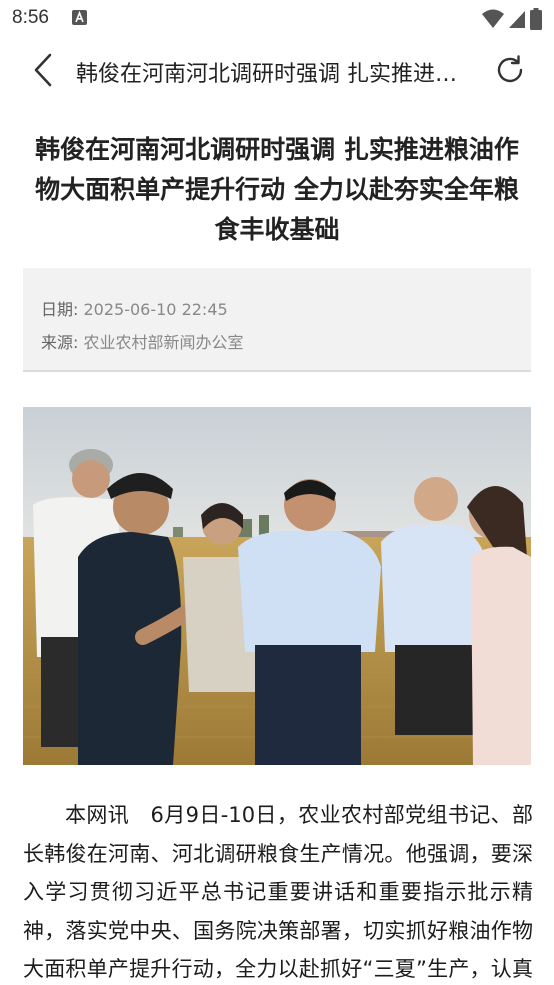  I want to click on meta-source: 来源: 农业农村部新闻办公室, so click(142, 341).